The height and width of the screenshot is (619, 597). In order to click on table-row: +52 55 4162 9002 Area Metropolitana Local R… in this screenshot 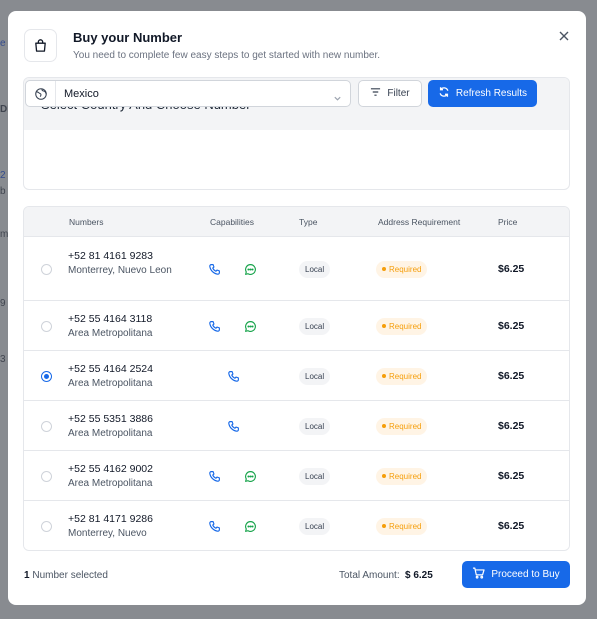, I will do `click(296, 476)`.